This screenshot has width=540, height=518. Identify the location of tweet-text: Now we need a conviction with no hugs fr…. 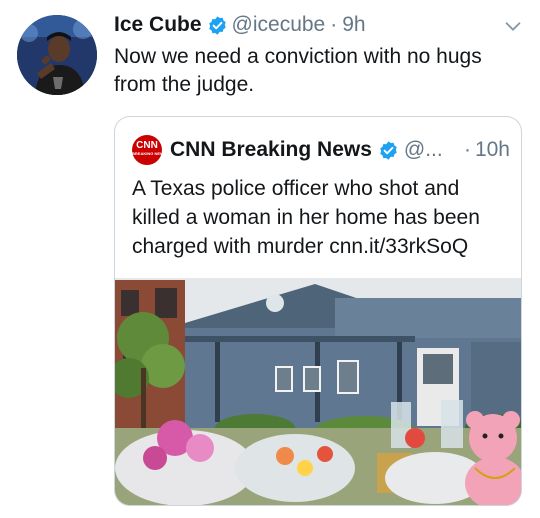
(298, 70).